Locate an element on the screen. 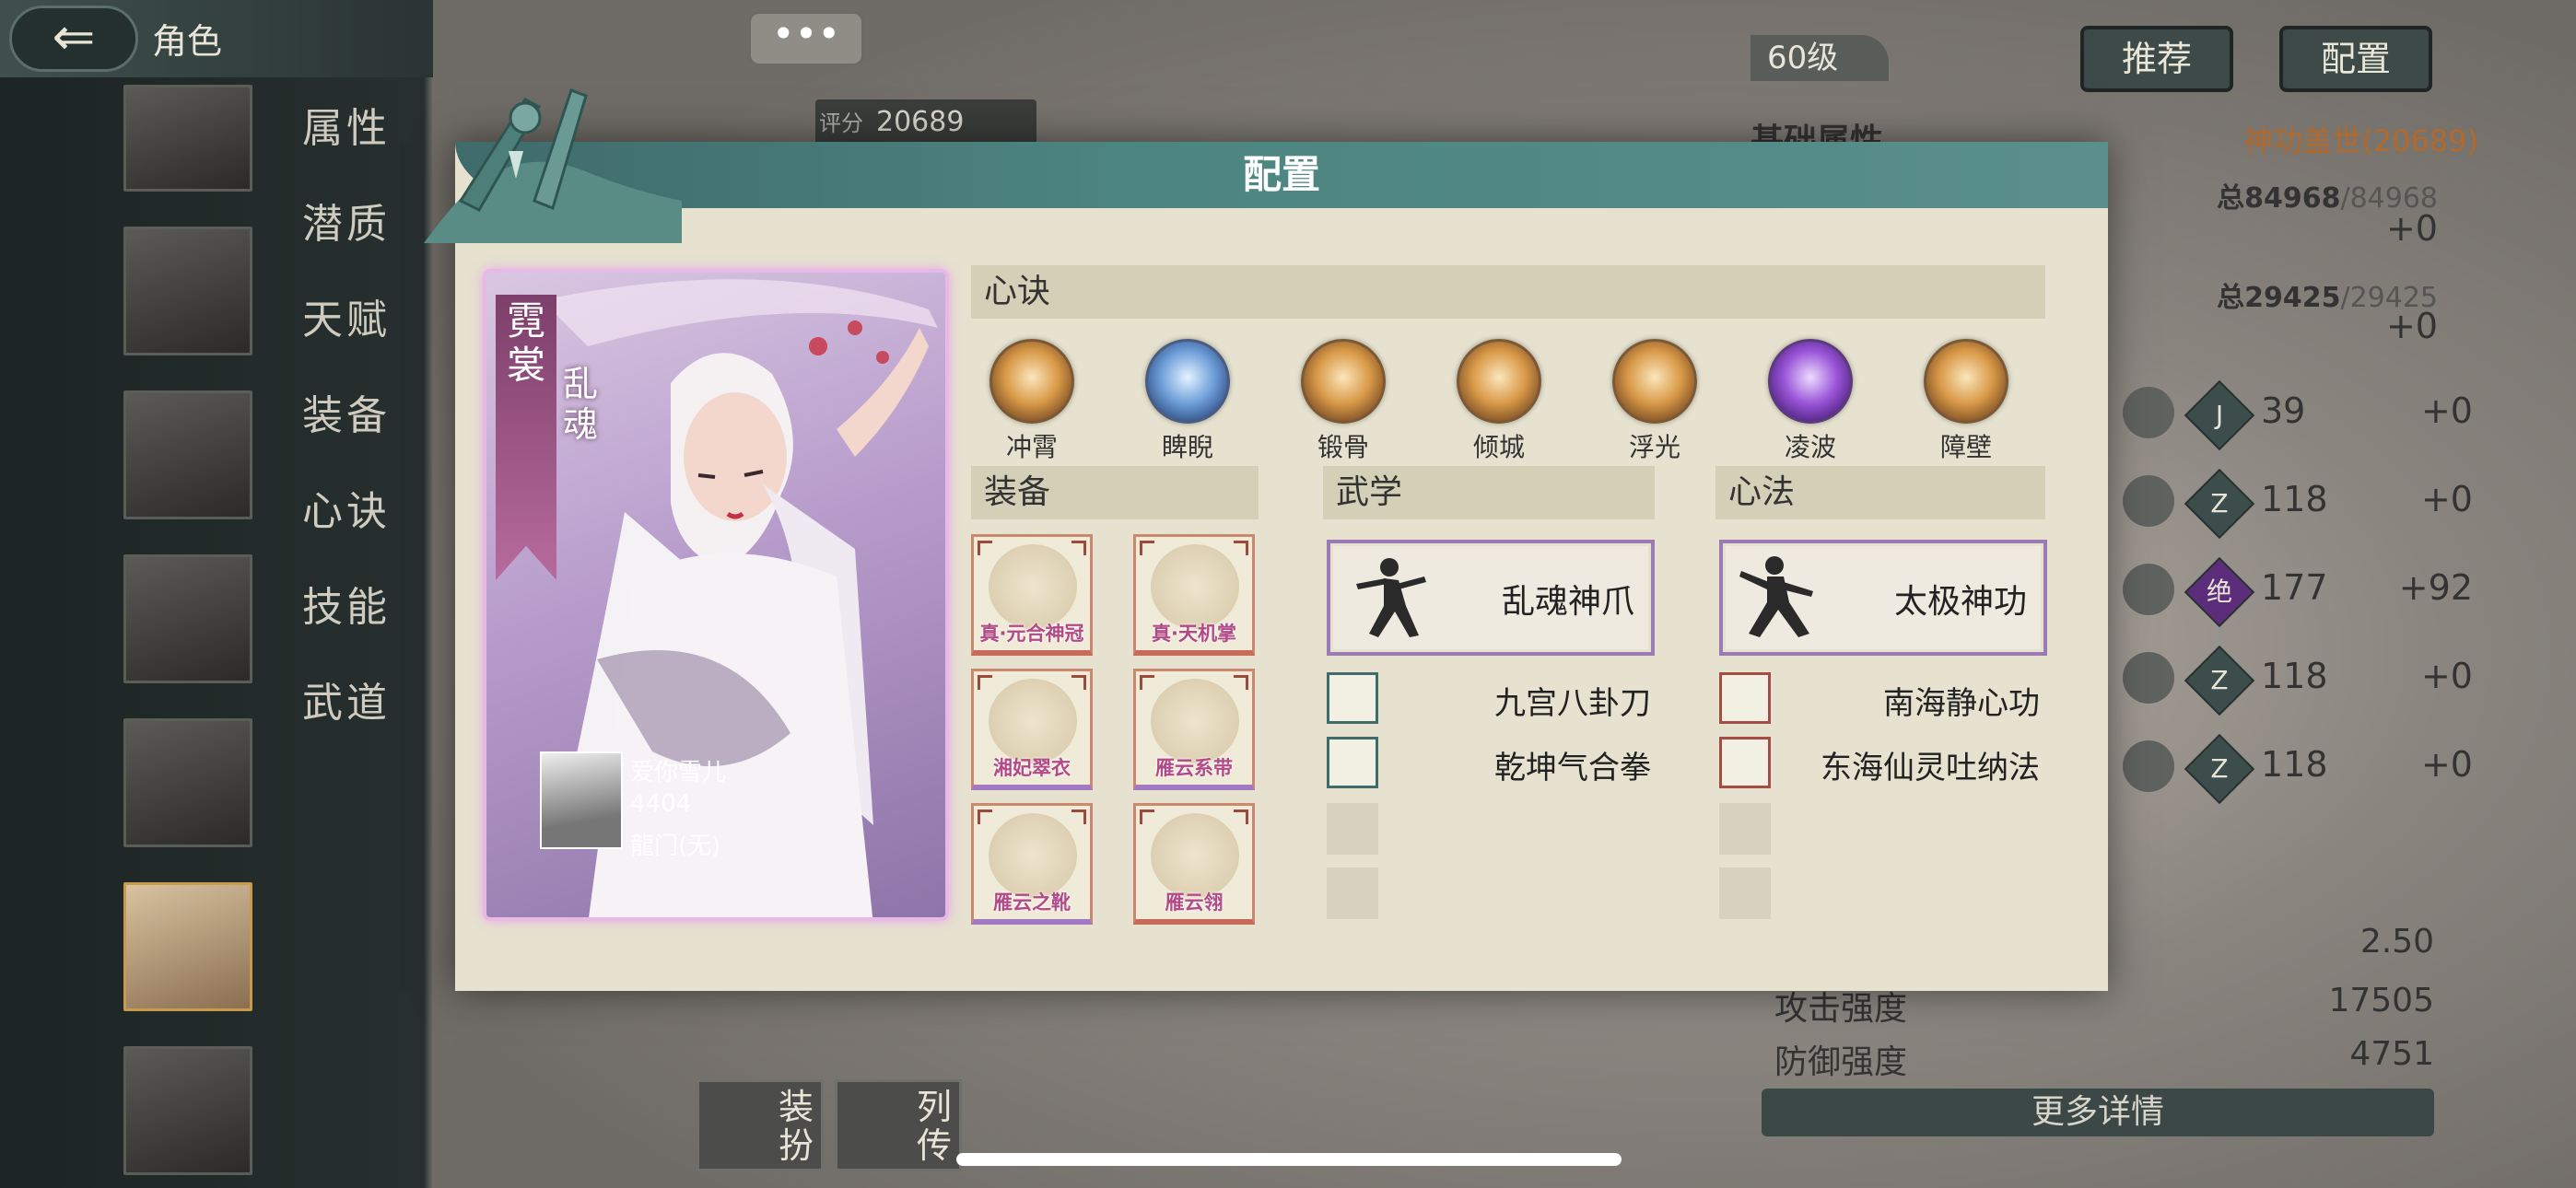 This screenshot has width=2576, height=1188. mind-skill-name: 障壁 is located at coordinates (1965, 447).